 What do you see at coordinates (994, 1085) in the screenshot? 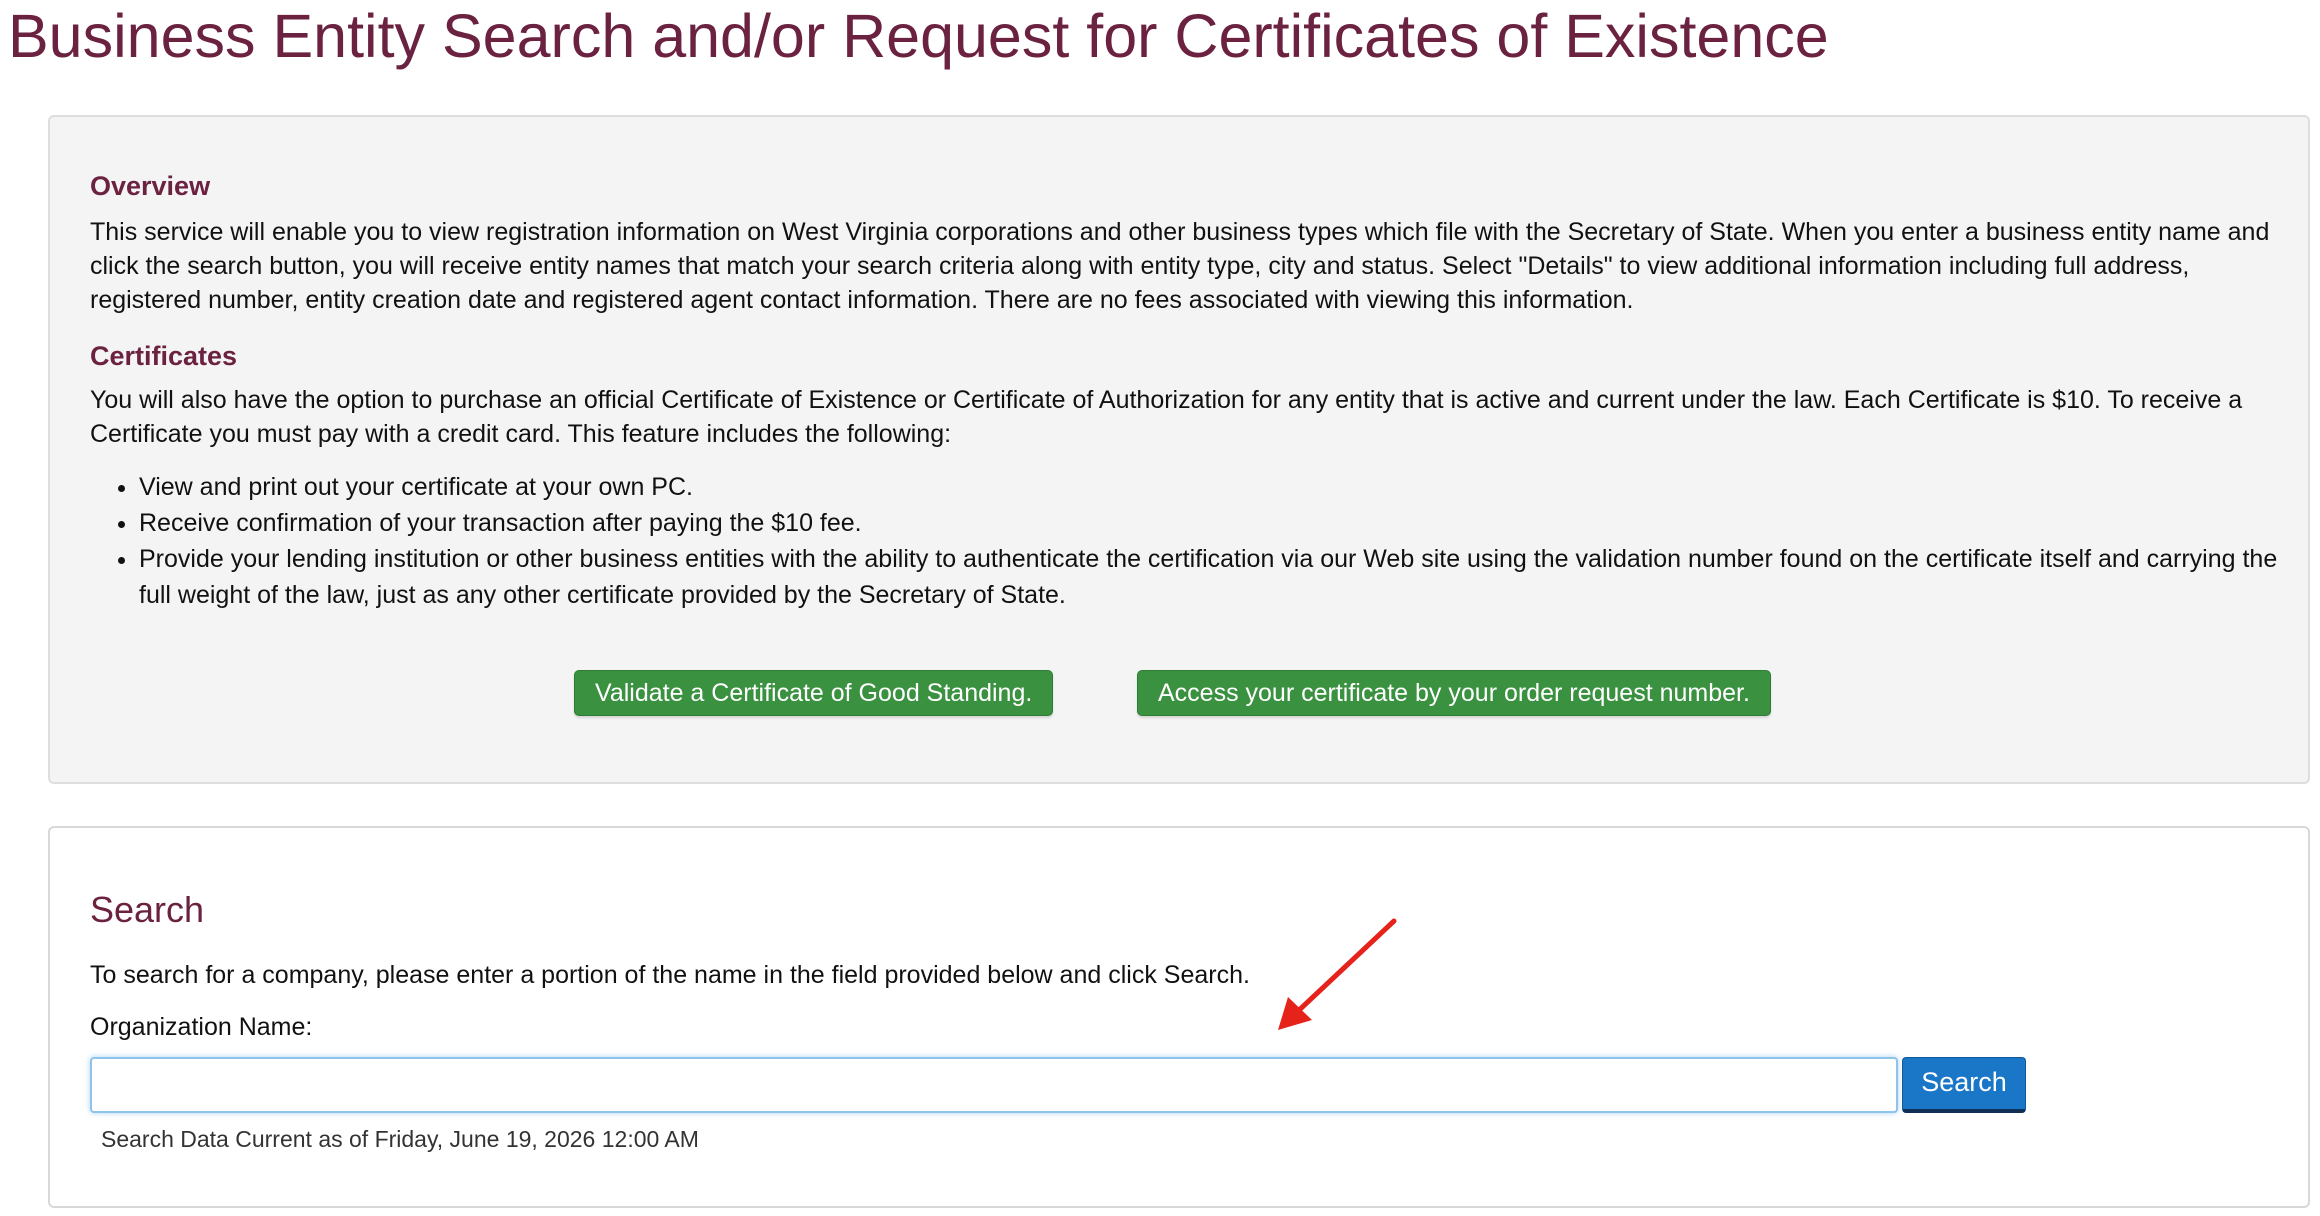
I see `organization-name-input` at bounding box center [994, 1085].